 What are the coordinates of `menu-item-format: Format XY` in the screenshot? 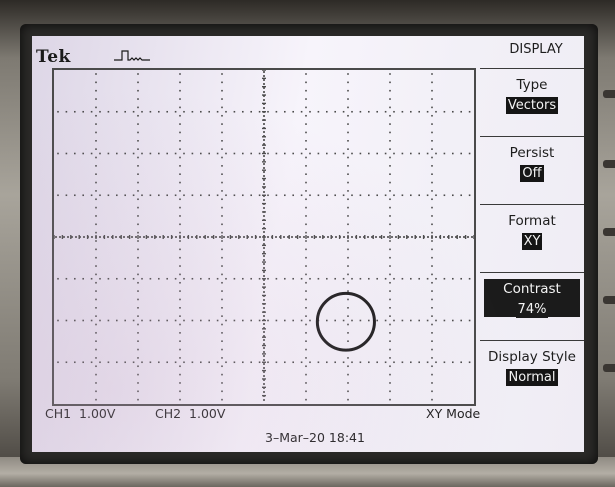 It's located at (532, 238).